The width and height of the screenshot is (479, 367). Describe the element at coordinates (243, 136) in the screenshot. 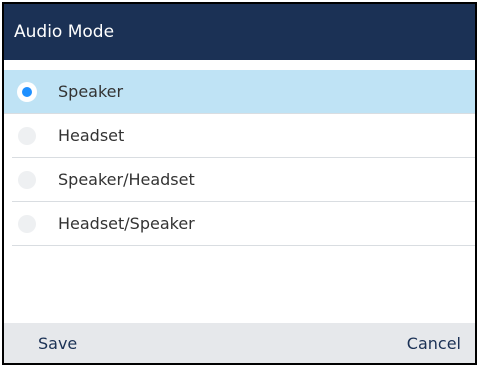

I see `option-headset: Headset` at that location.